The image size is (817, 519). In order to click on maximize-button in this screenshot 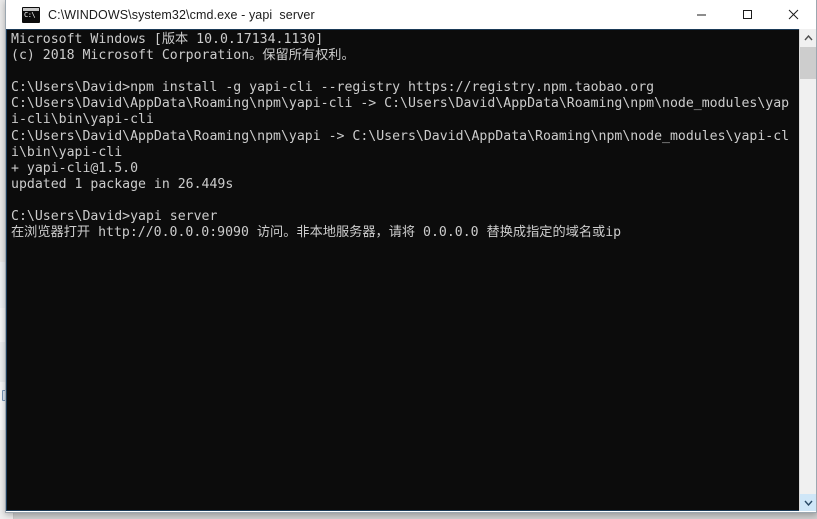, I will do `click(747, 14)`.